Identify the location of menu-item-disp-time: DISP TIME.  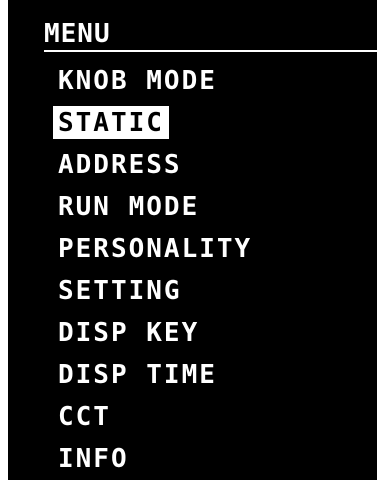
(213, 374).